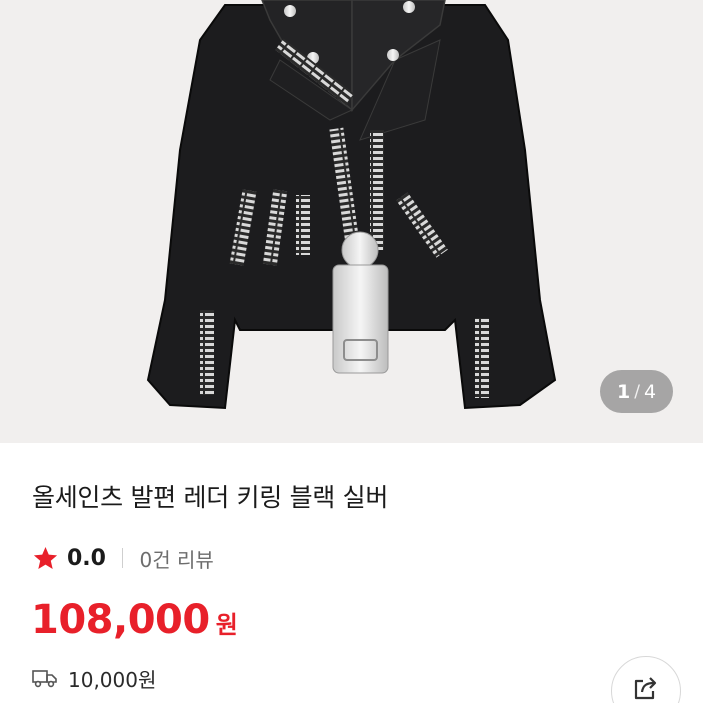 Image resolution: width=703 pixels, height=703 pixels. What do you see at coordinates (120, 620) in the screenshot?
I see `price-amount: 108,000` at bounding box center [120, 620].